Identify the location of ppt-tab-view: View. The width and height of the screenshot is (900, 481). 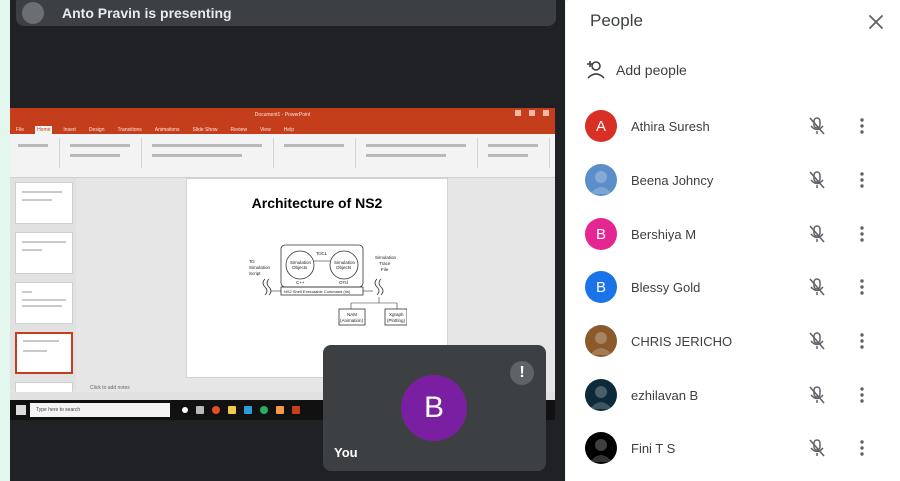
(265, 130).